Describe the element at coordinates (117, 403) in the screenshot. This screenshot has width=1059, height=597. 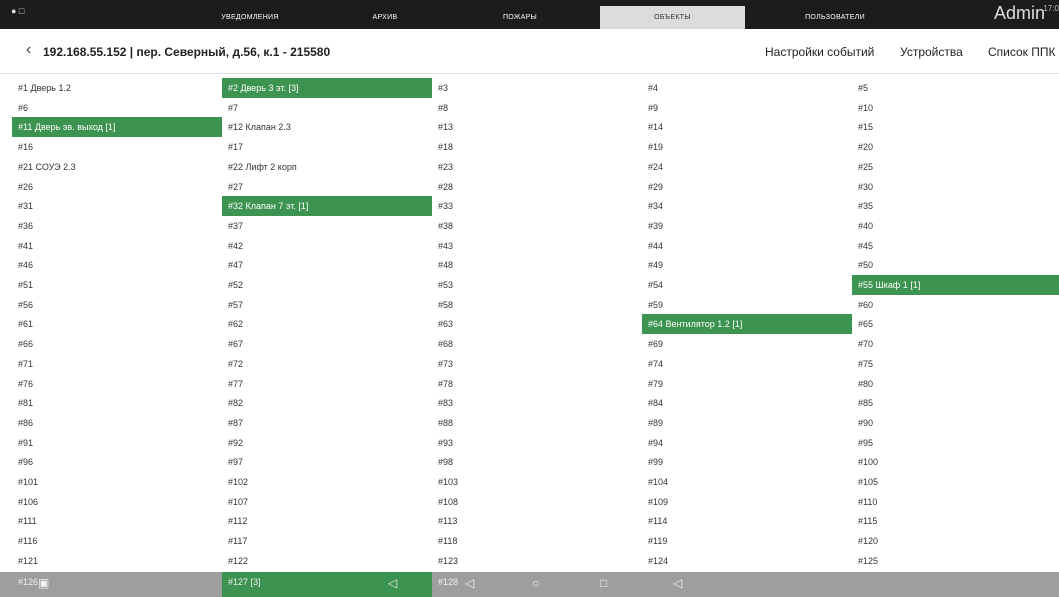
I see `grid-cell: #81` at that location.